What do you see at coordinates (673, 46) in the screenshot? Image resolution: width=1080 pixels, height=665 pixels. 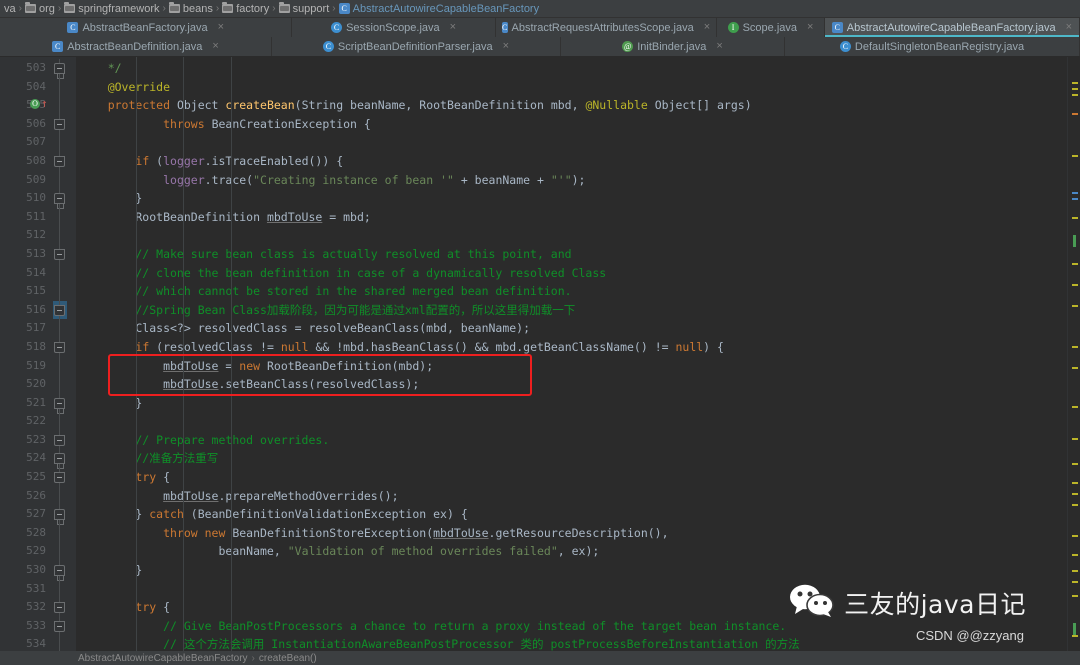 I see `tab-initbinder: @ InitBinder.java ×` at bounding box center [673, 46].